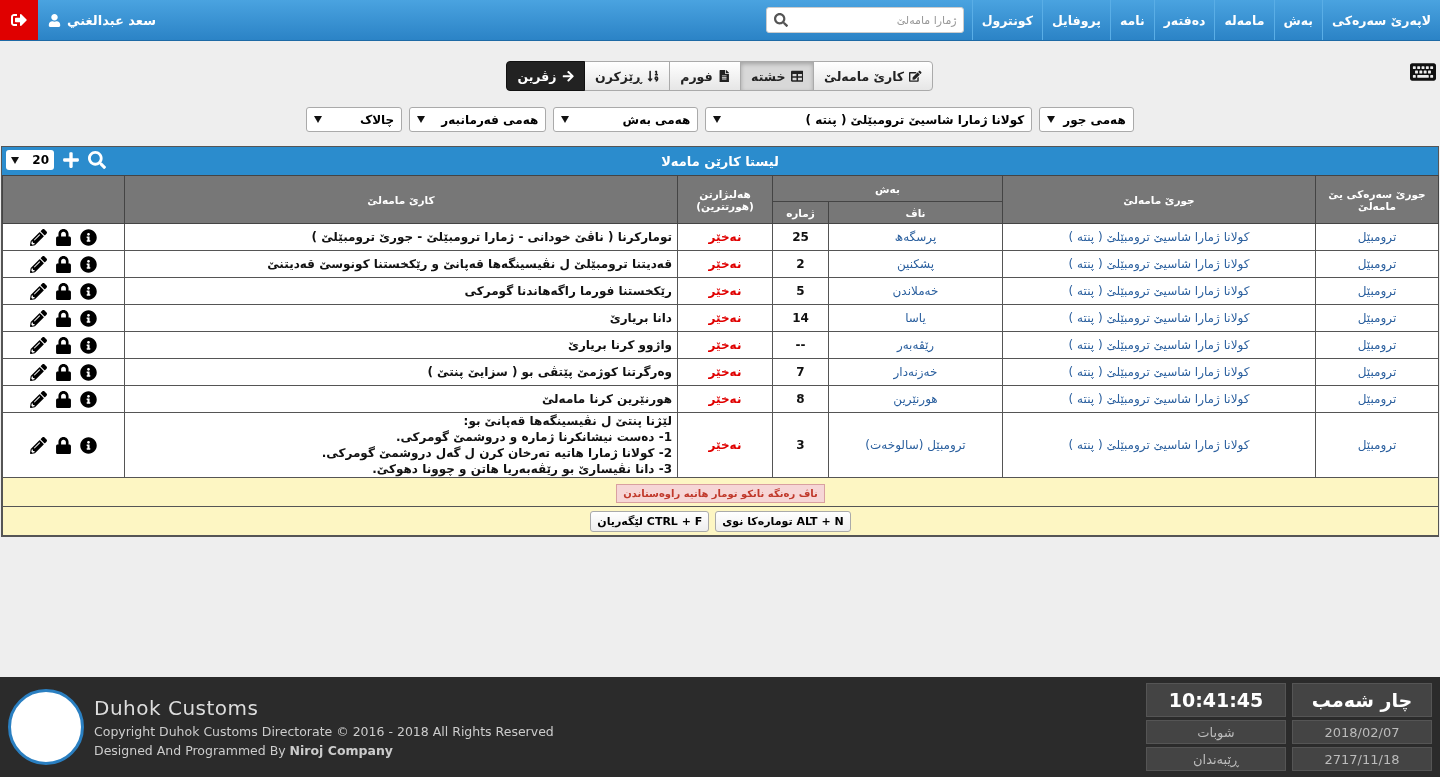 Image resolution: width=1440 pixels, height=777 pixels. I want to click on table-cell: پشکنین, so click(915, 264).